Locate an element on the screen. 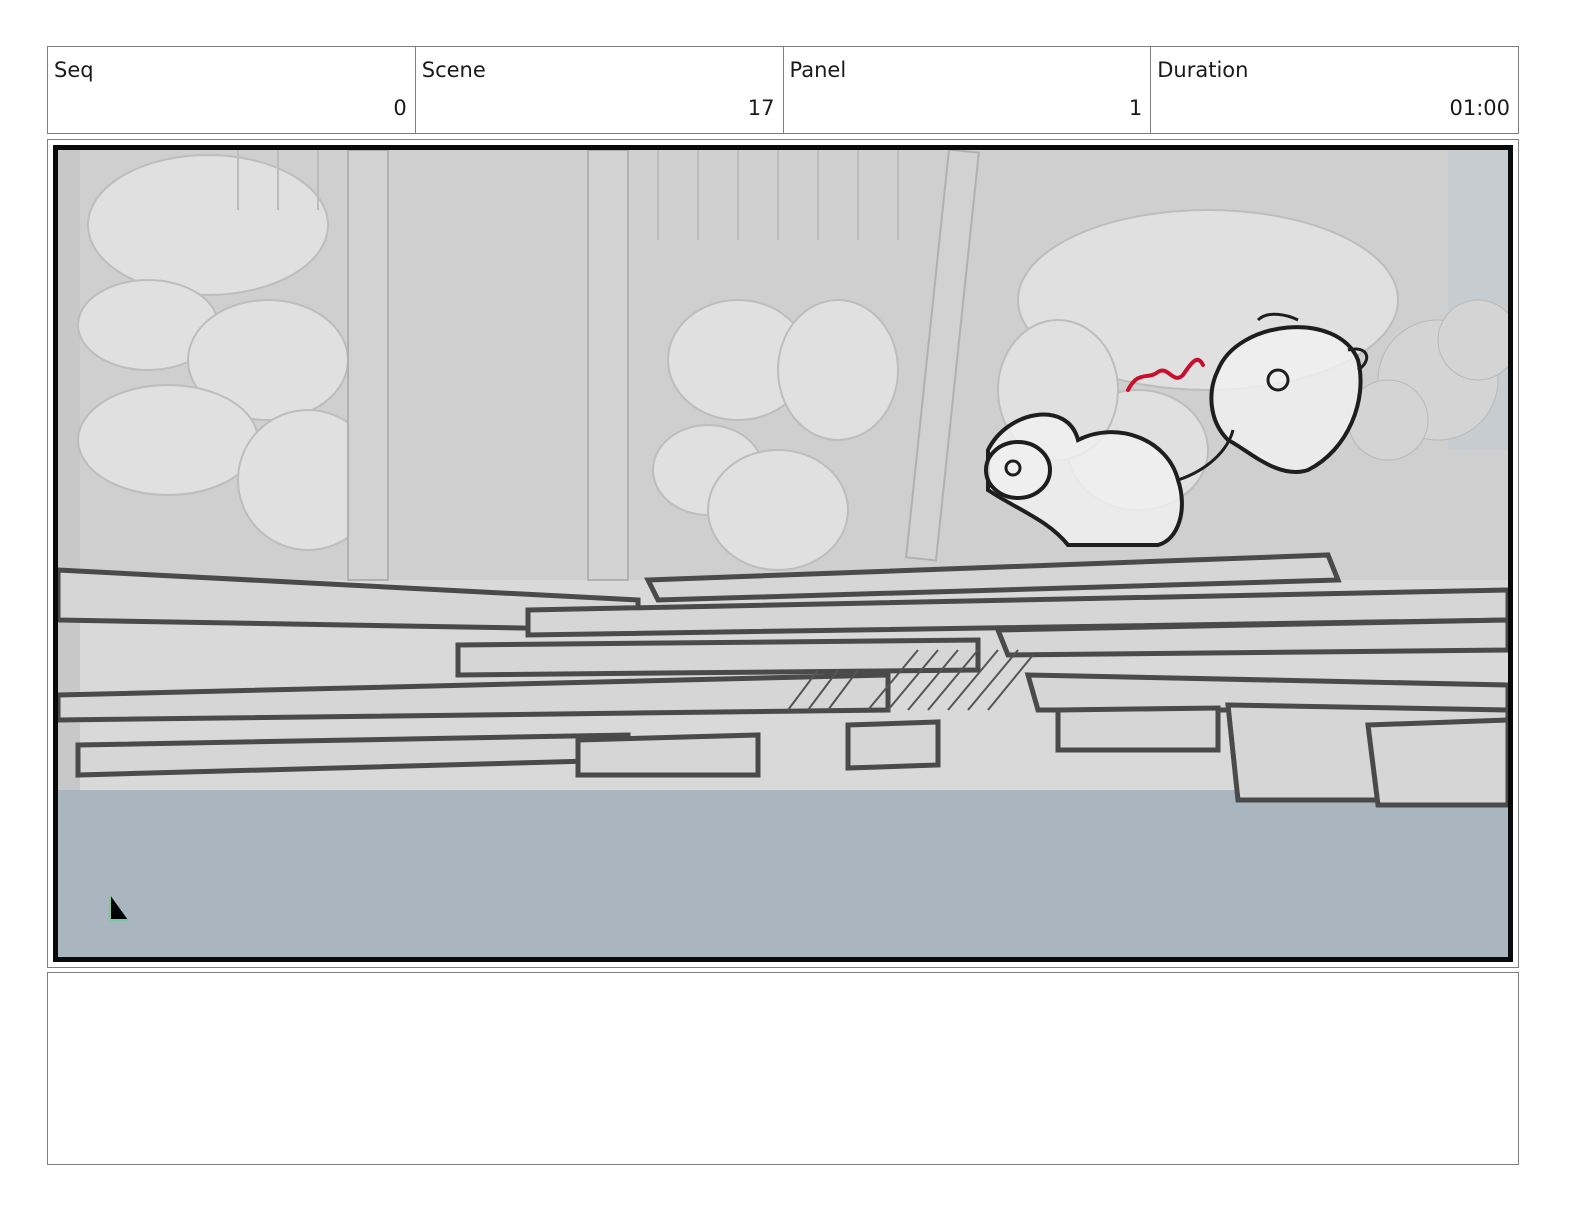  scene-value: 17 is located at coordinates (761, 108).